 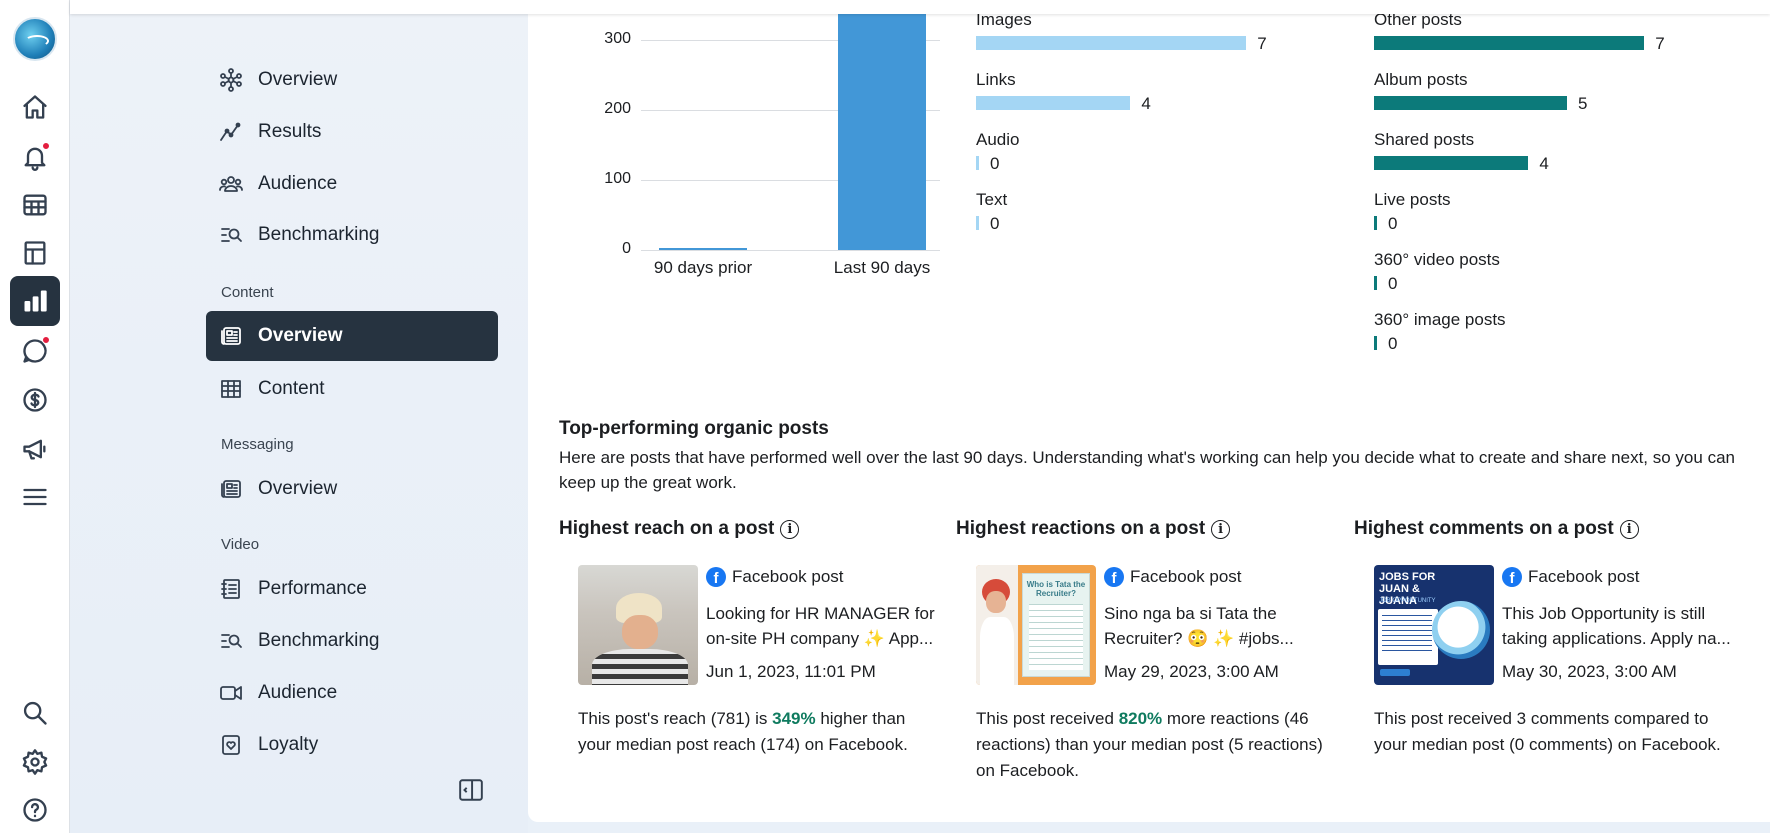 I want to click on thumb-list-lines, so click(x=1407, y=635).